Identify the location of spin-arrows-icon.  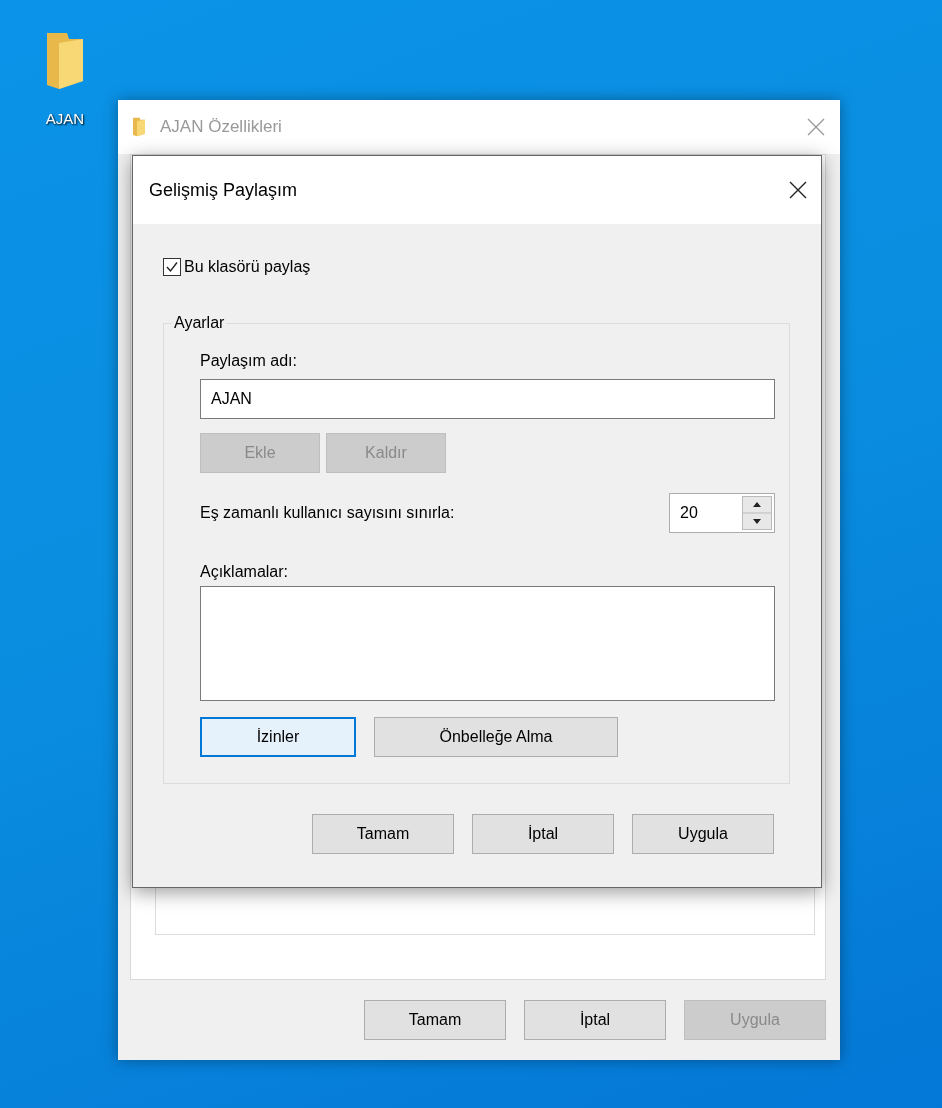
(757, 513).